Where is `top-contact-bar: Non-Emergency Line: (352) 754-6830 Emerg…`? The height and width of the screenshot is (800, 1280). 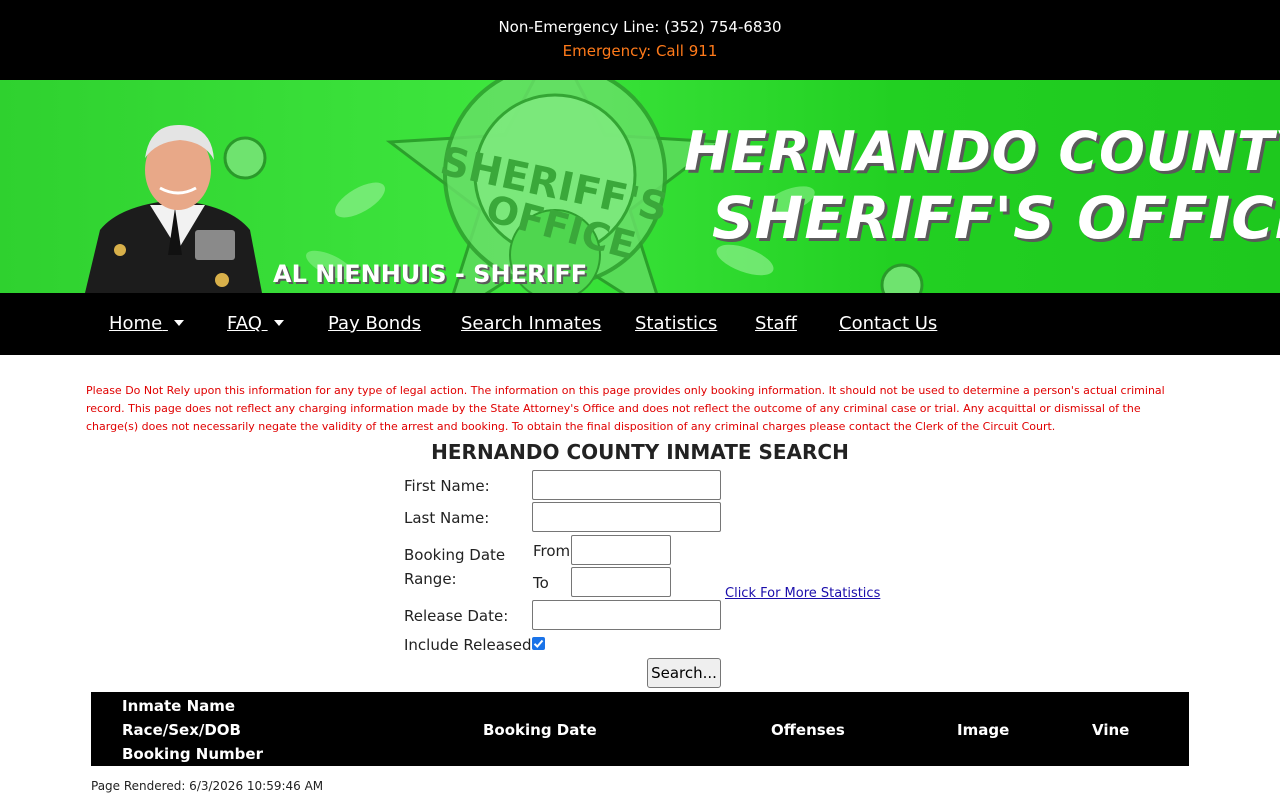
top-contact-bar: Non-Emergency Line: (352) 754-6830 Emerg… is located at coordinates (640, 40).